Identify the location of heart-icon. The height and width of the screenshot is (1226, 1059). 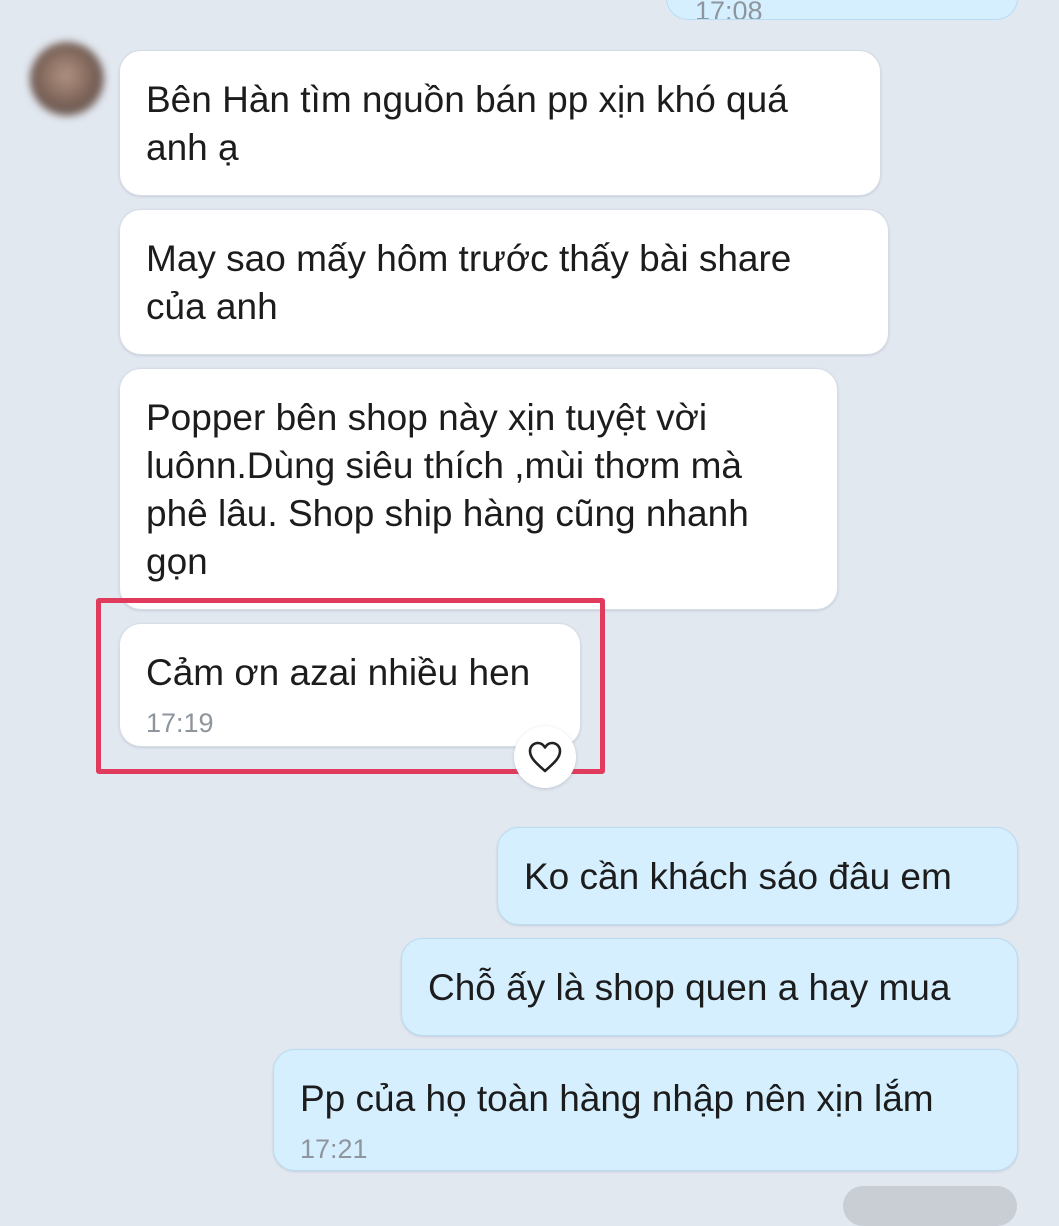
(545, 757).